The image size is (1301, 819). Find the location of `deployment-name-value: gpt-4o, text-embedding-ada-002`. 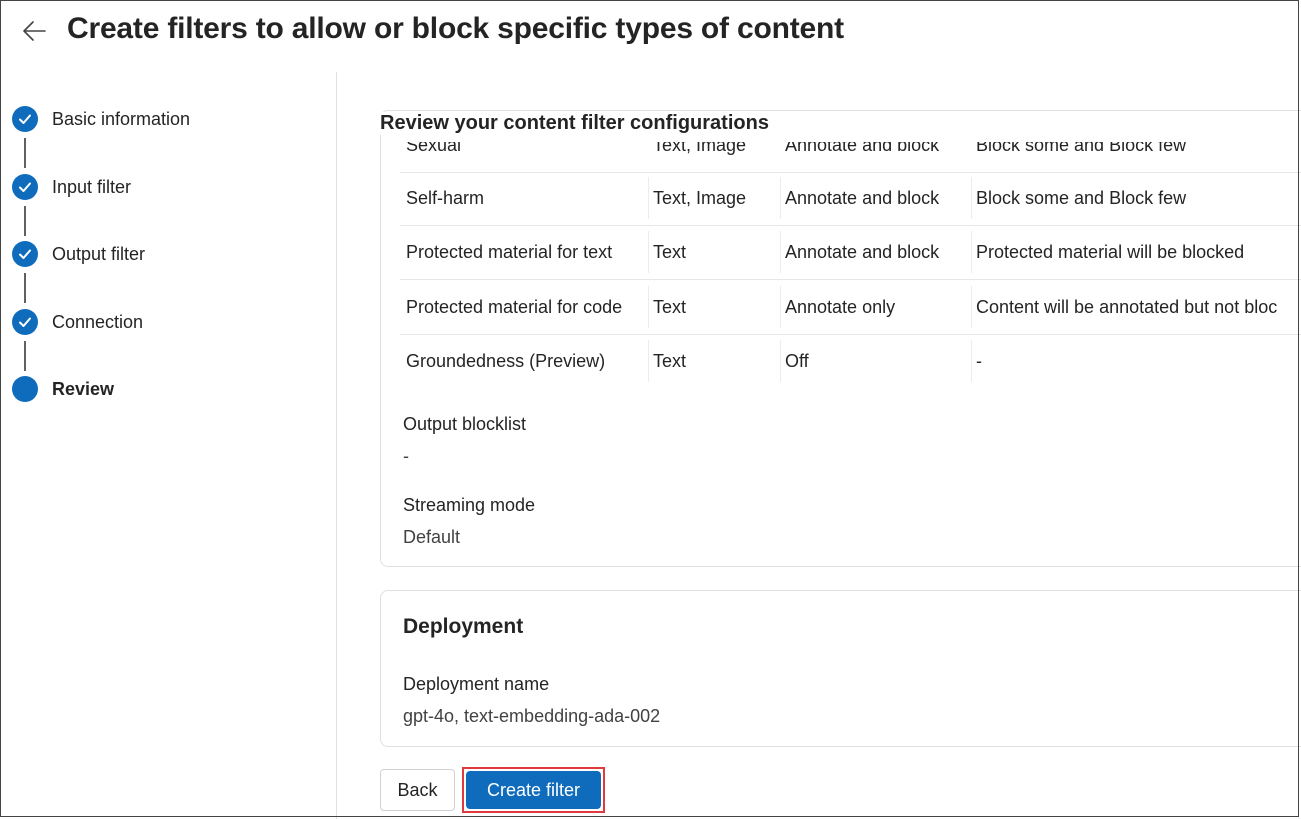

deployment-name-value: gpt-4o, text-embedding-ada-002 is located at coordinates (532, 716).